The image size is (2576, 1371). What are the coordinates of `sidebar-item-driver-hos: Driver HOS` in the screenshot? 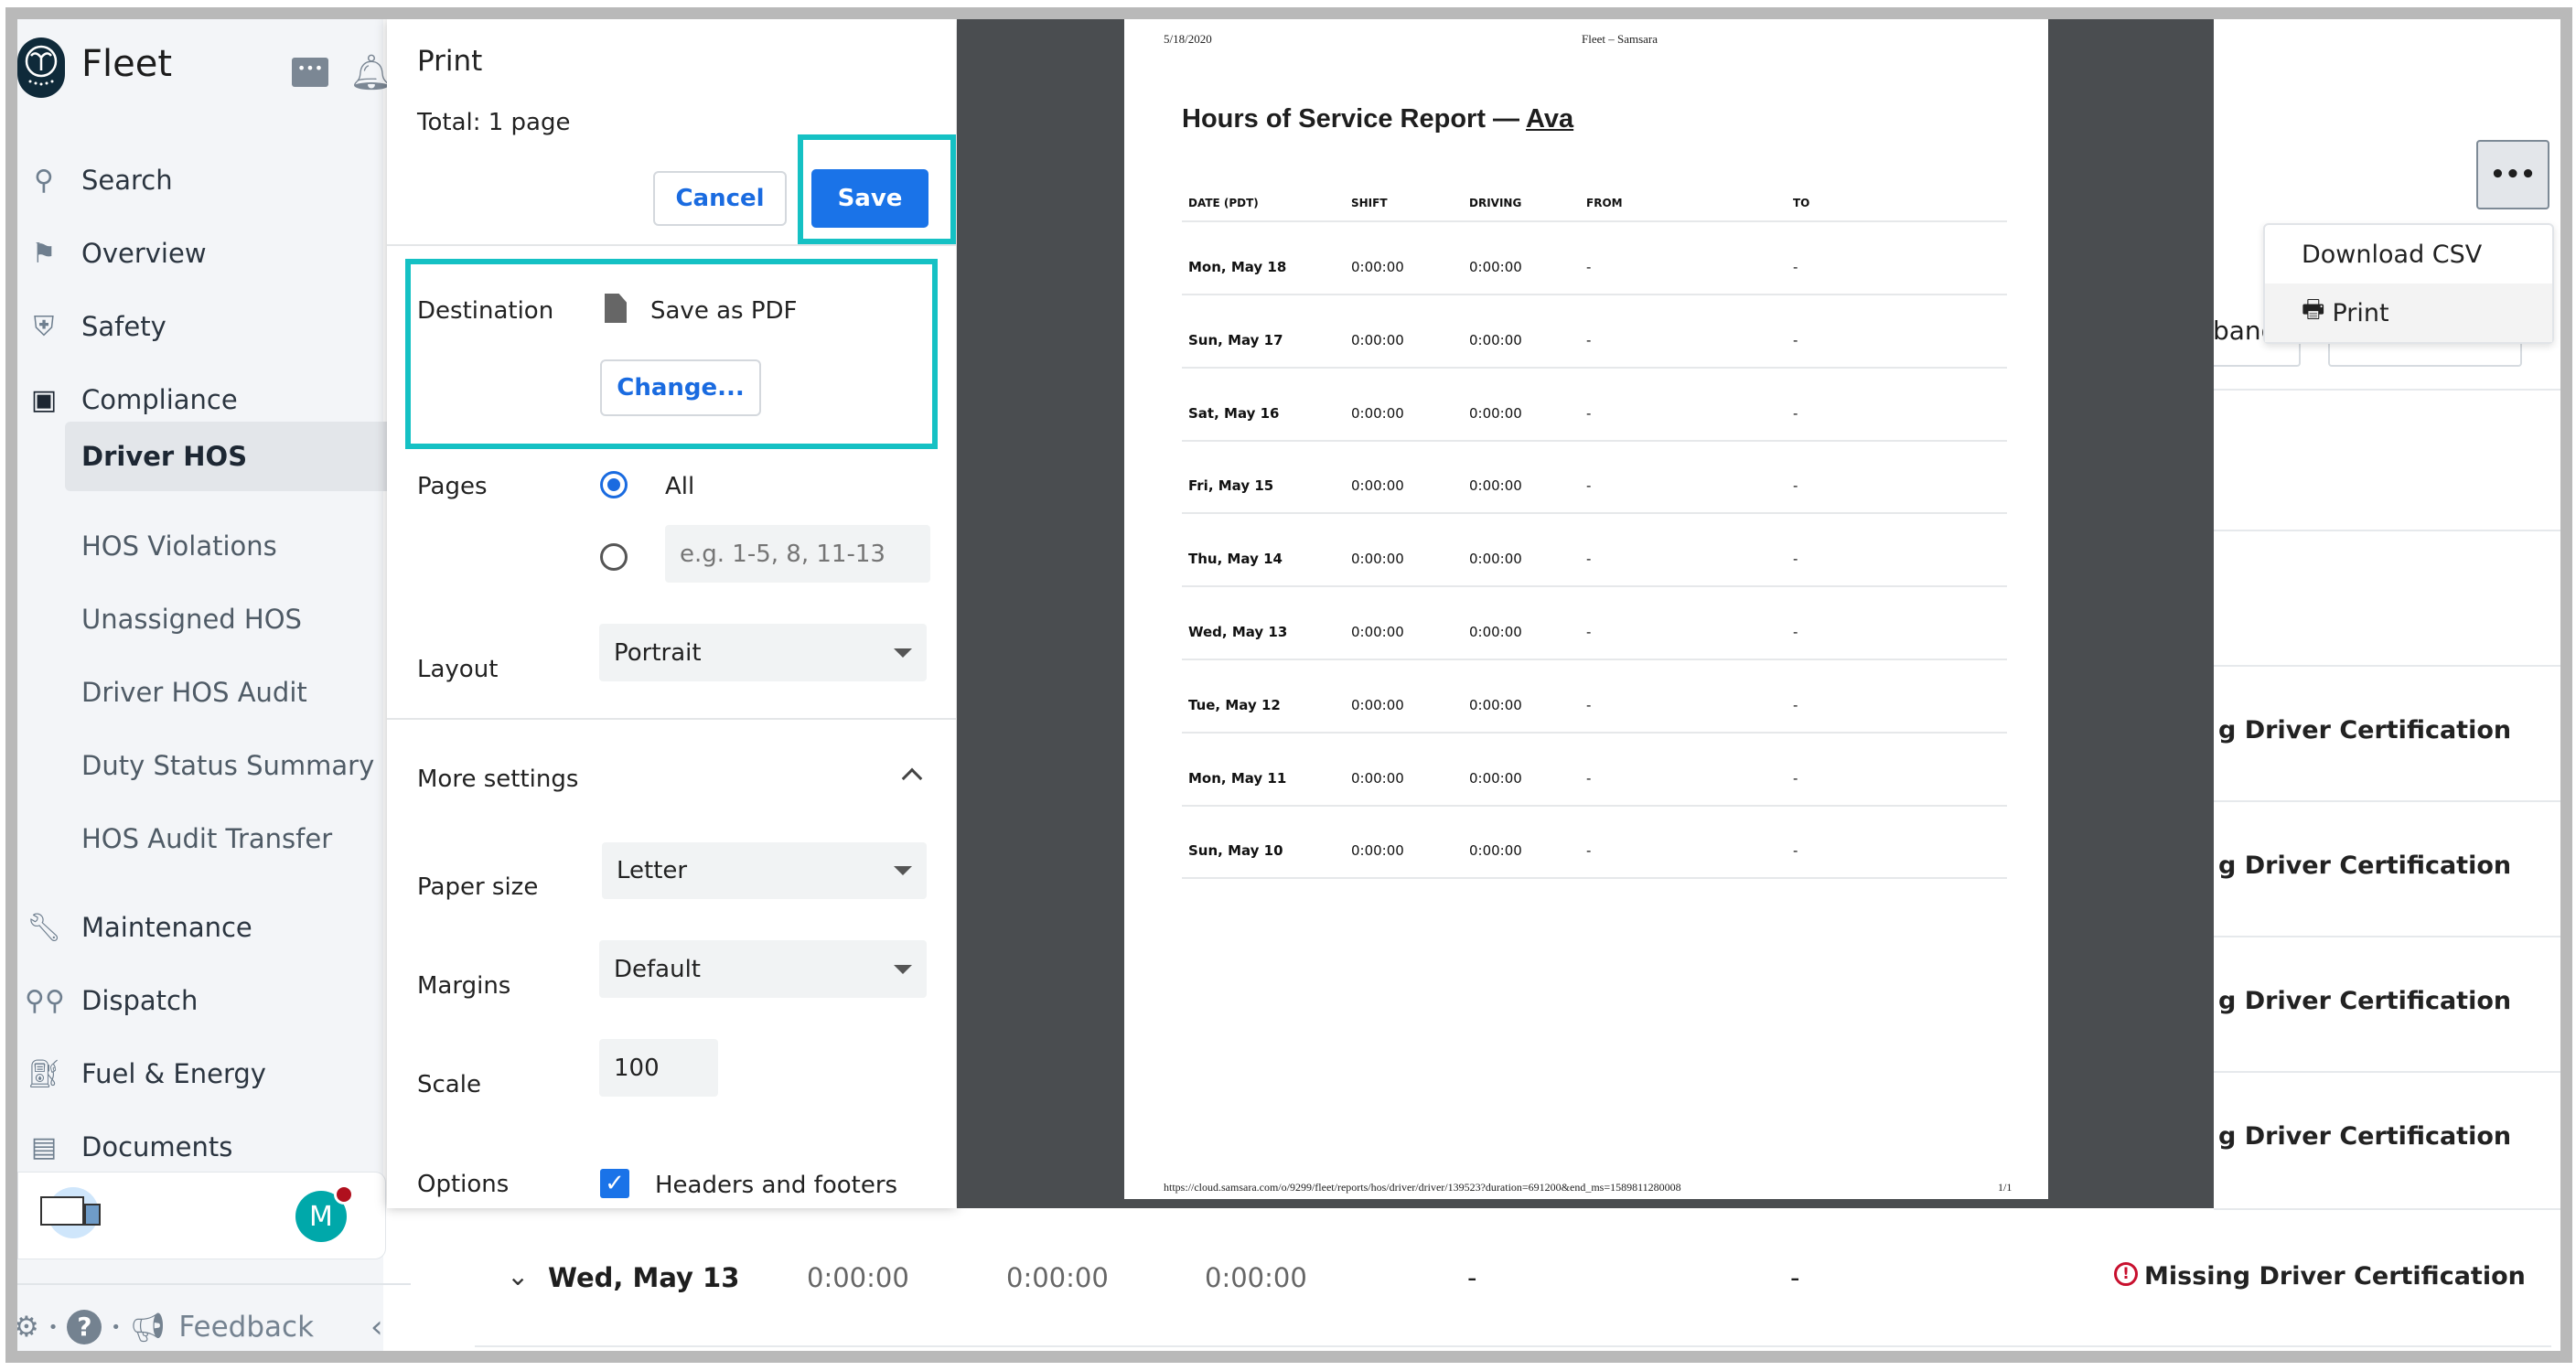 It's located at (230, 457).